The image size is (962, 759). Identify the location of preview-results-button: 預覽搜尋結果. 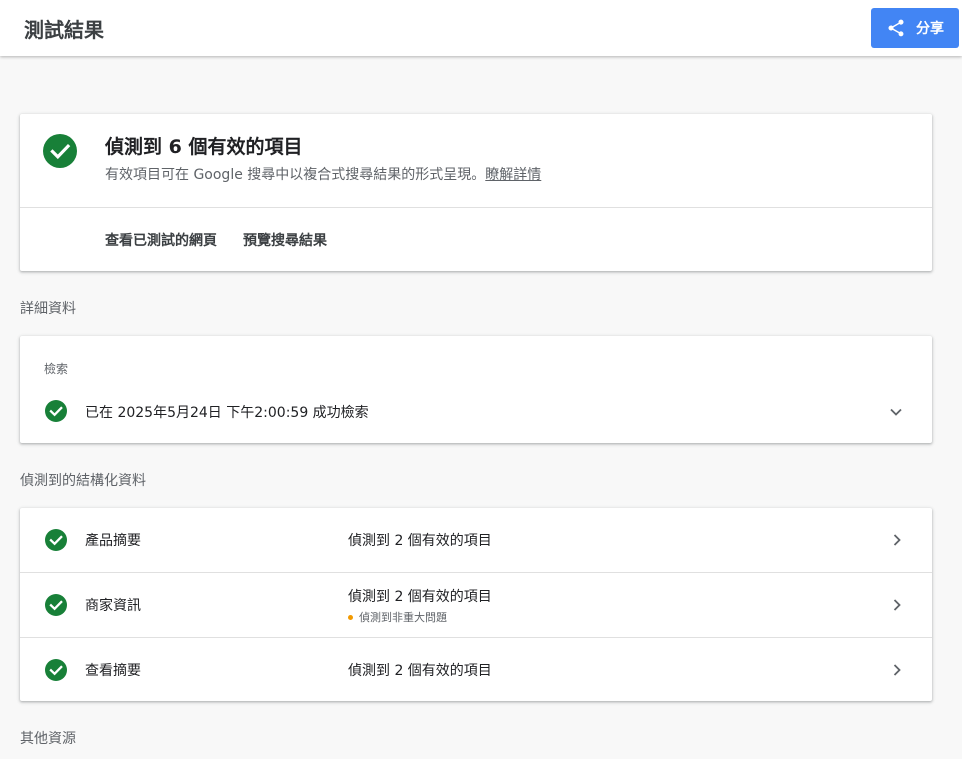
(285, 240).